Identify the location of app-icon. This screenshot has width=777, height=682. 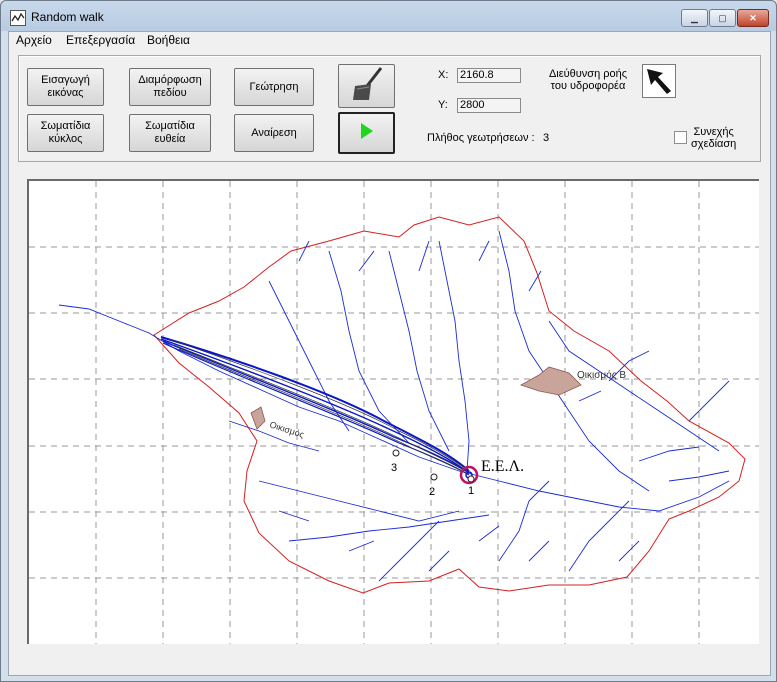
(18, 18).